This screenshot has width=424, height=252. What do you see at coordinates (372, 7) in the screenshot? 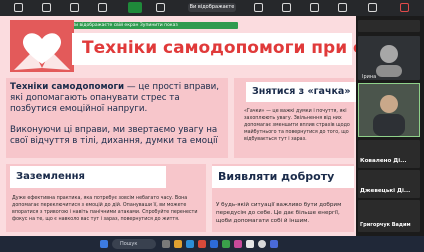
I see `settings-icon` at bounding box center [372, 7].